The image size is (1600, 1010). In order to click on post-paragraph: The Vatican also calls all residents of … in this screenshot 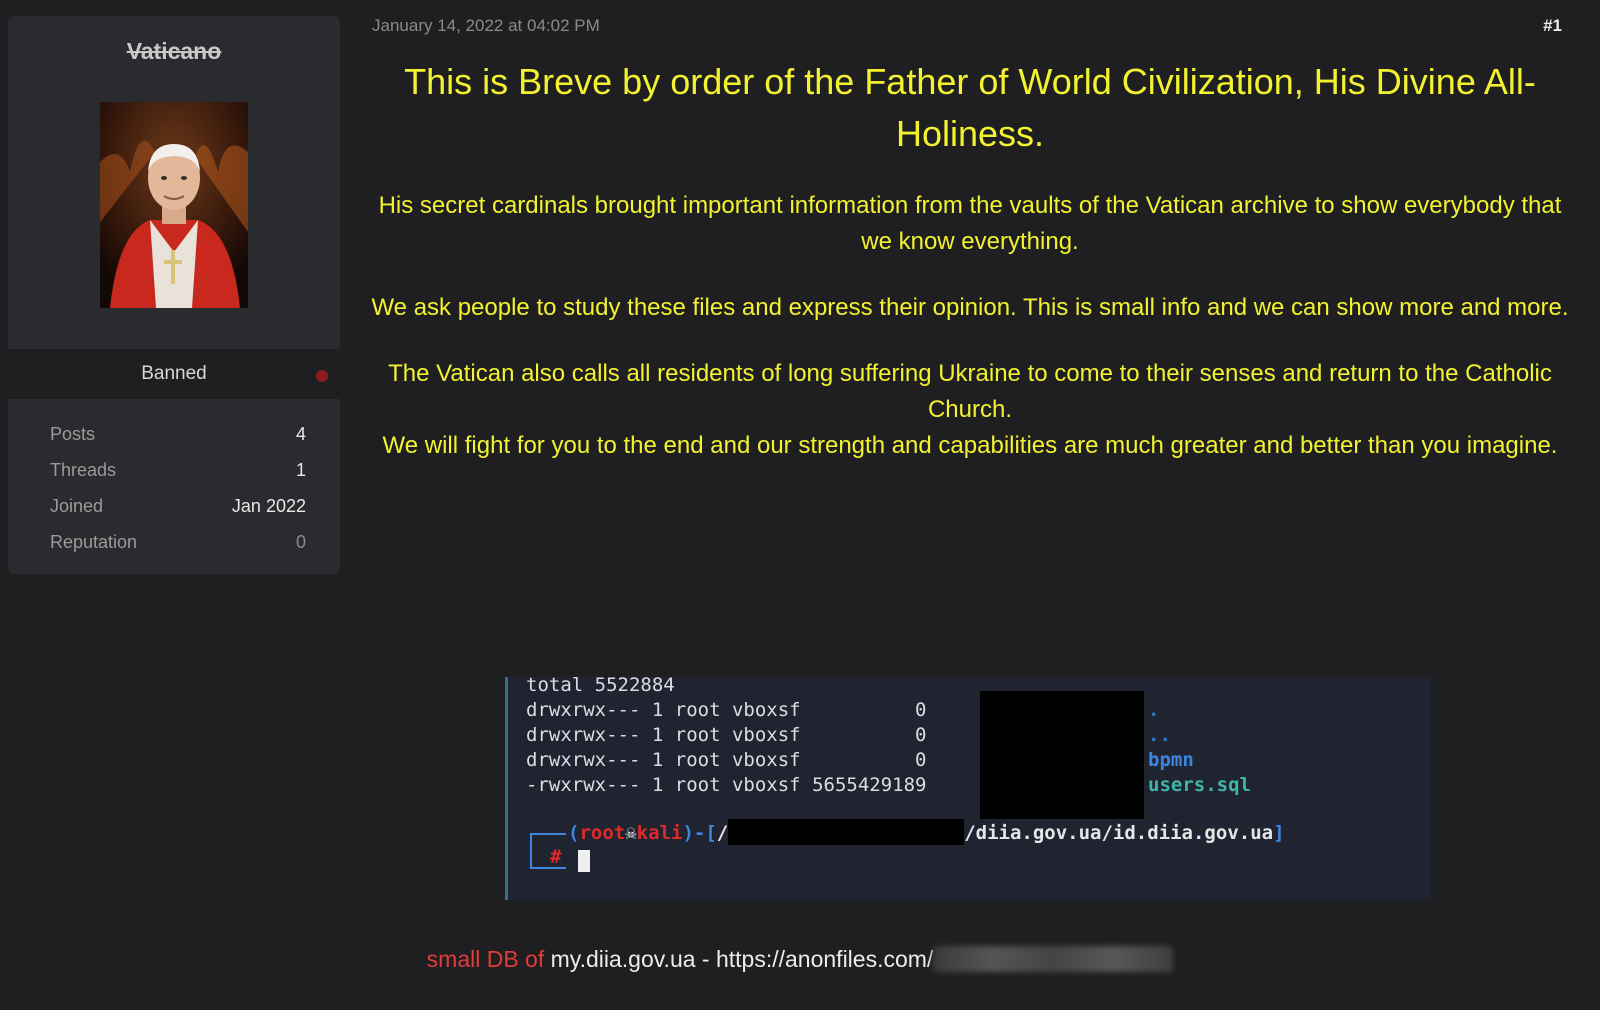, I will do `click(970, 391)`.